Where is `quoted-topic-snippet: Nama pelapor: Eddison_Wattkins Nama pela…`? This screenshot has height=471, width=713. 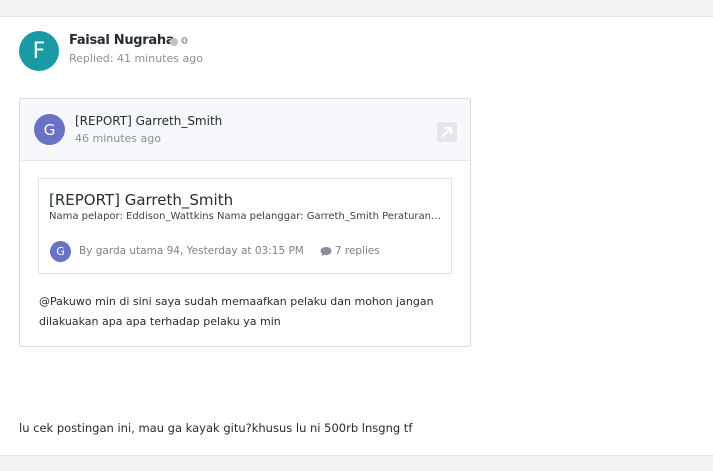
quoted-topic-snippet: Nama pelapor: Eddison_Wattkins Nama pela… is located at coordinates (246, 216).